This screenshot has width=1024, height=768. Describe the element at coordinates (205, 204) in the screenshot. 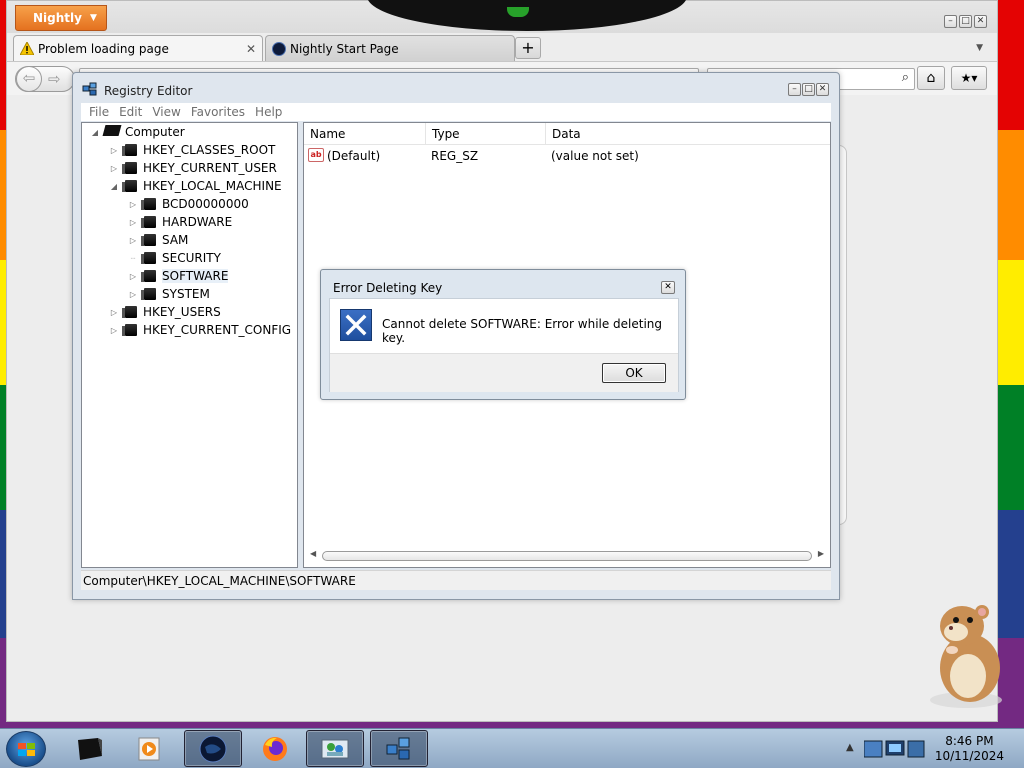

I see `tree-node-label: BCD00000000` at that location.